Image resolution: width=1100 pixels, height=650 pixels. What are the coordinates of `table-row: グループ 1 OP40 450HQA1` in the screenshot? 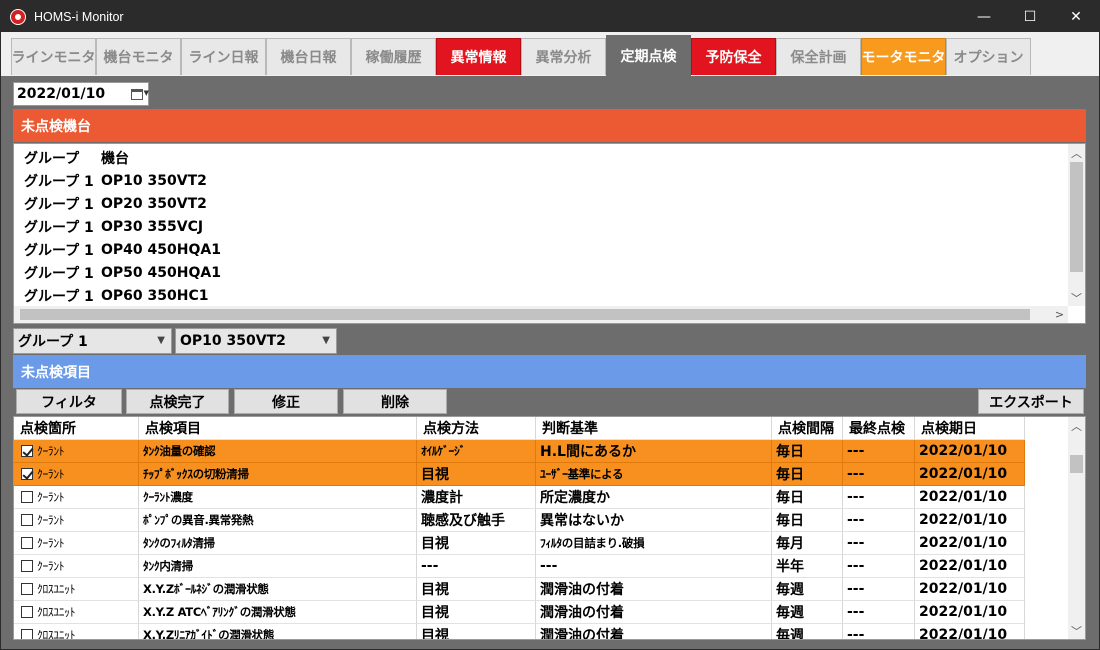 It's located at (117, 249).